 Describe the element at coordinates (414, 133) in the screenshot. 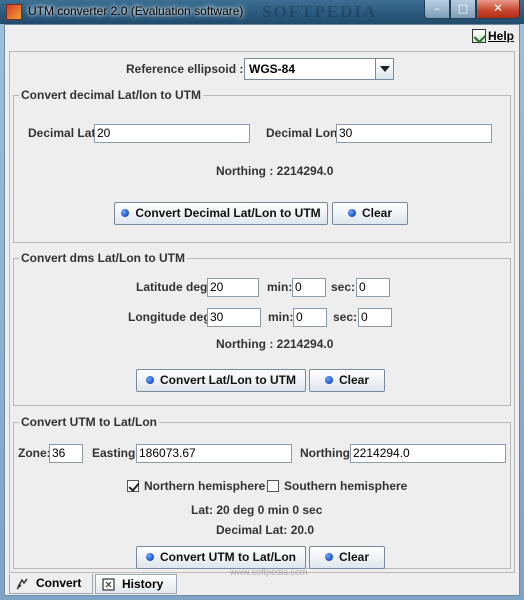

I see `decimal-lon-input: 30` at that location.